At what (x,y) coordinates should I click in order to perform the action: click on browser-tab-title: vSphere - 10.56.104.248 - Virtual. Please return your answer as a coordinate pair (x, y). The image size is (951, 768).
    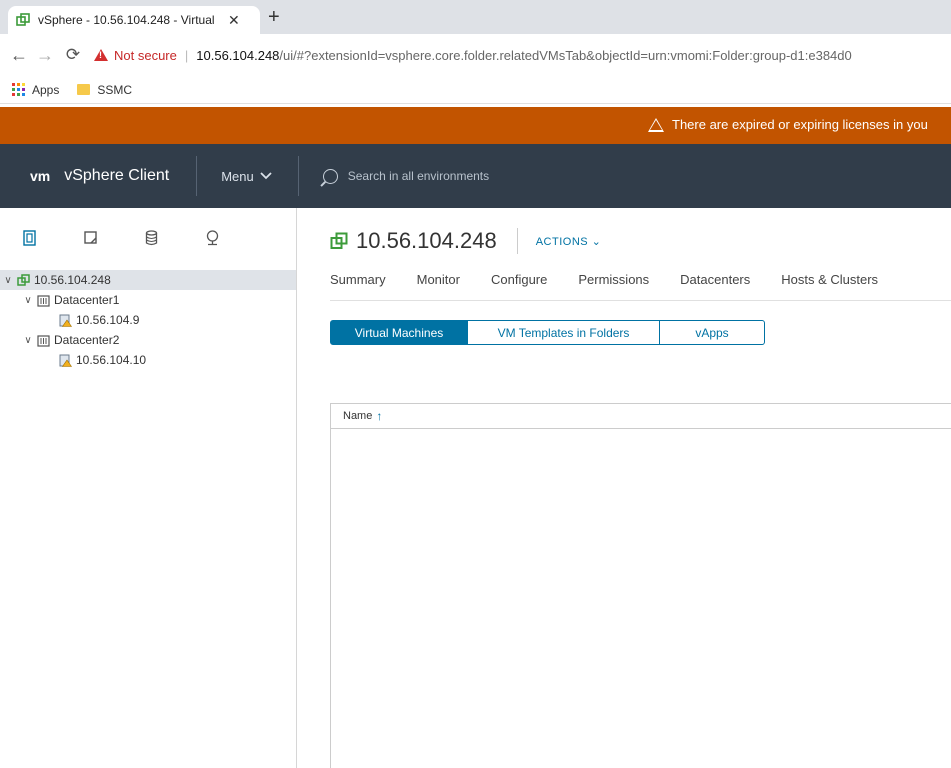
    Looking at the image, I should click on (126, 20).